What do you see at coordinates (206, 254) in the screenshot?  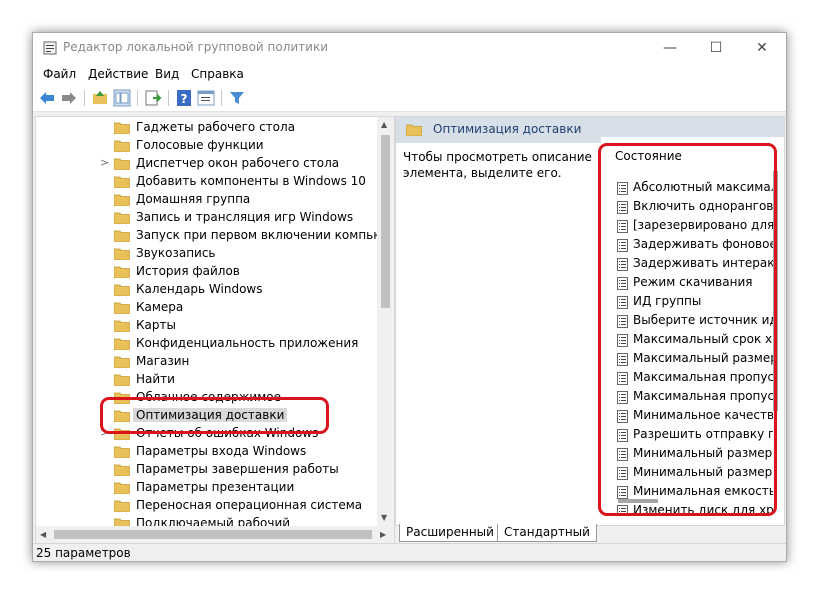 I see `tree-item: Звукозапись` at bounding box center [206, 254].